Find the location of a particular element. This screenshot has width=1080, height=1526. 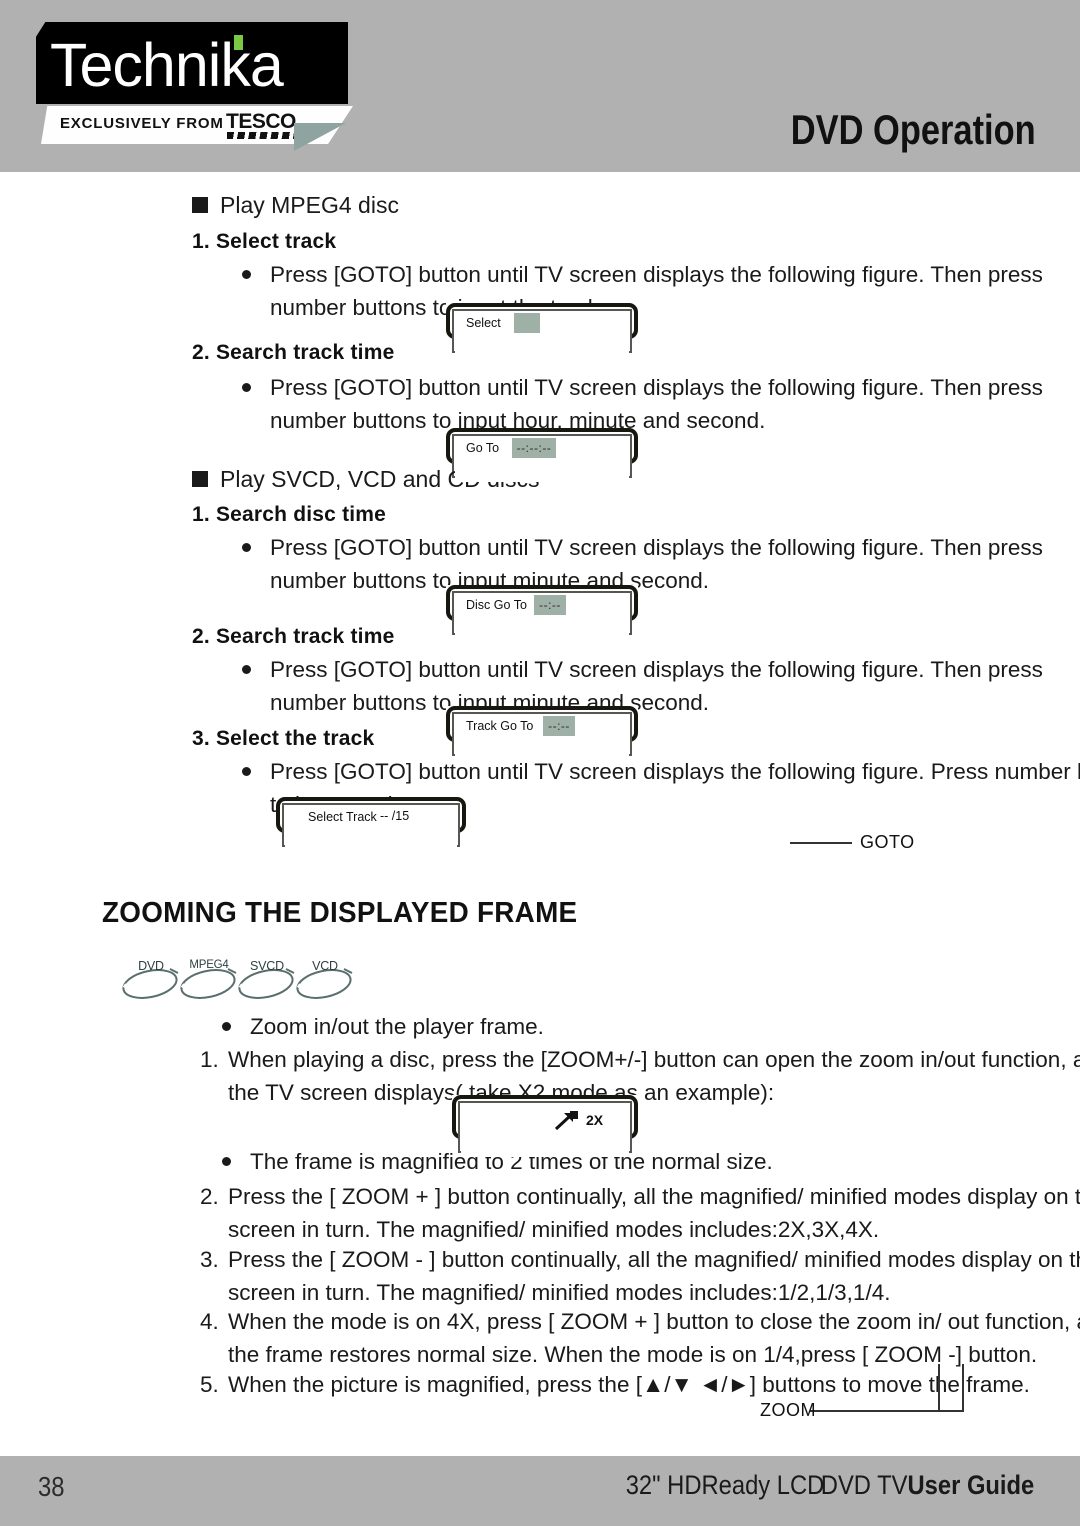

osd-label: Select Track is located at coordinates (342, 817).